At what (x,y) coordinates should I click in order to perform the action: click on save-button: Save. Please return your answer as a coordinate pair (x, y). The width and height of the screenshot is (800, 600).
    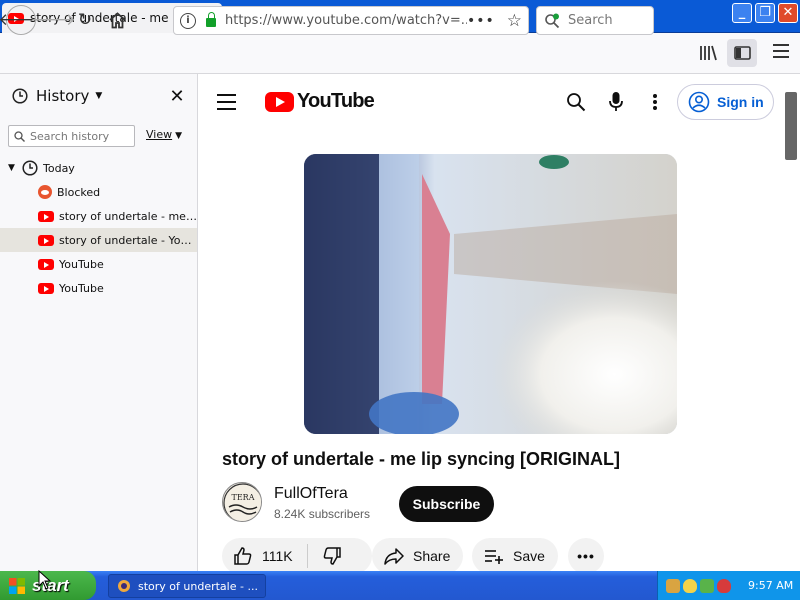
    Looking at the image, I should click on (515, 556).